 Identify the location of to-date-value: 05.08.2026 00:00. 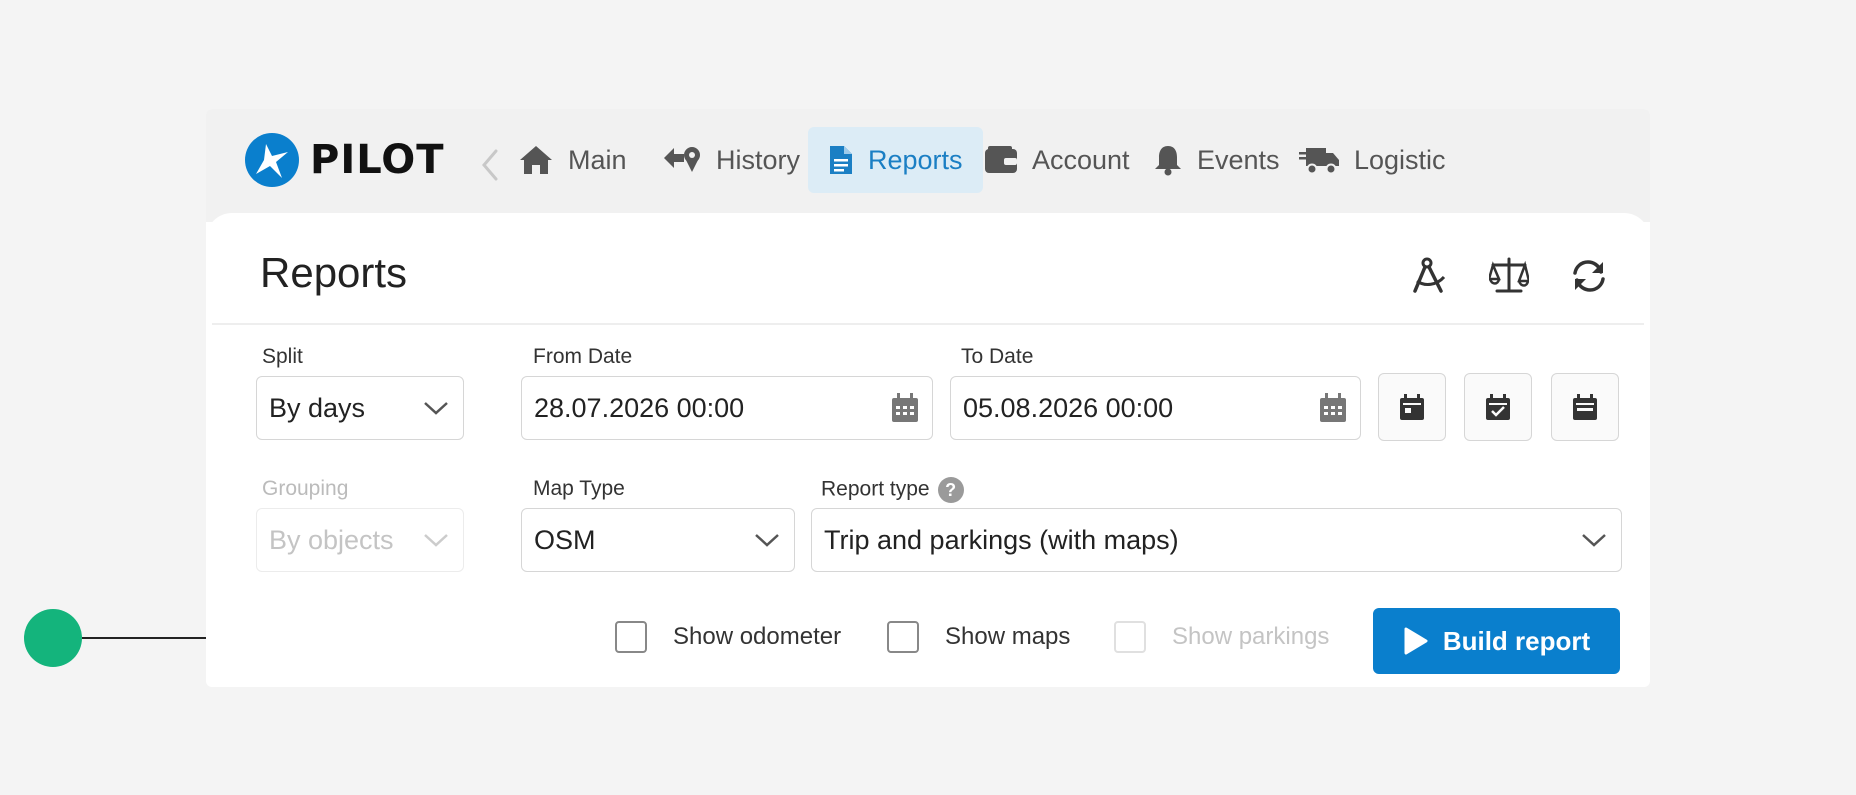
(1068, 407).